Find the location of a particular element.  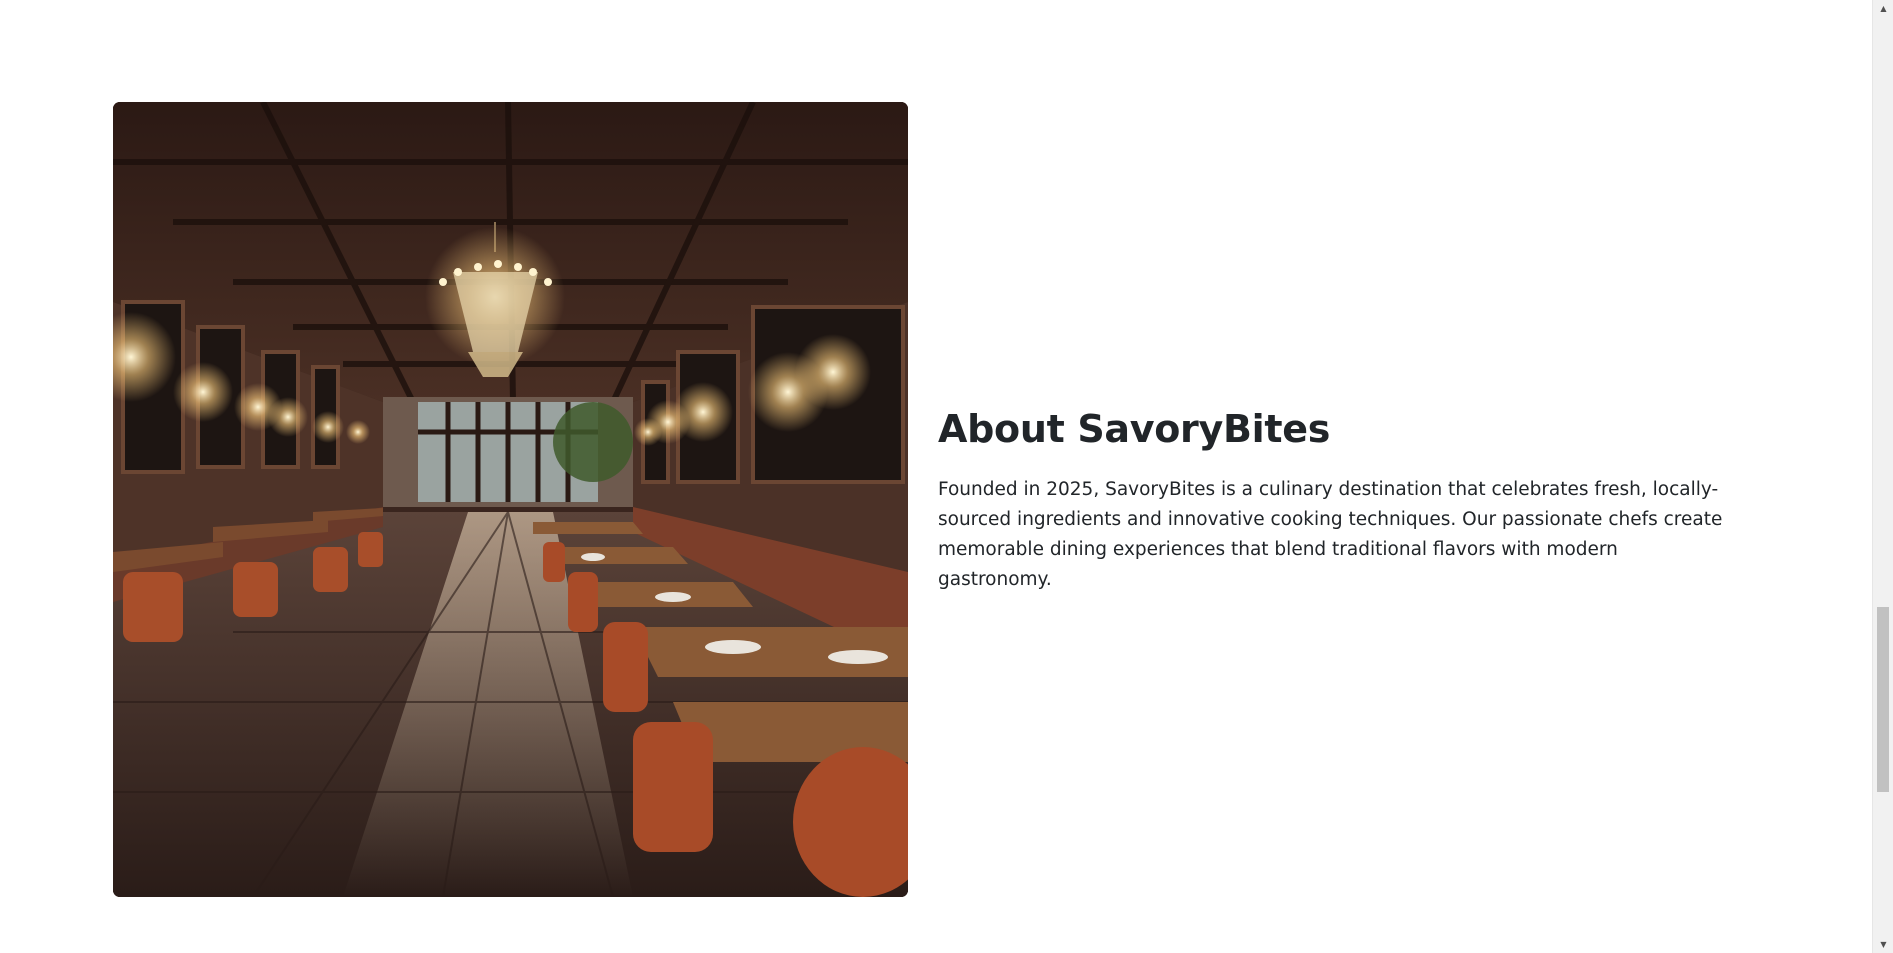

triangle-down-icon: ▼ is located at coordinates (1883, 944).